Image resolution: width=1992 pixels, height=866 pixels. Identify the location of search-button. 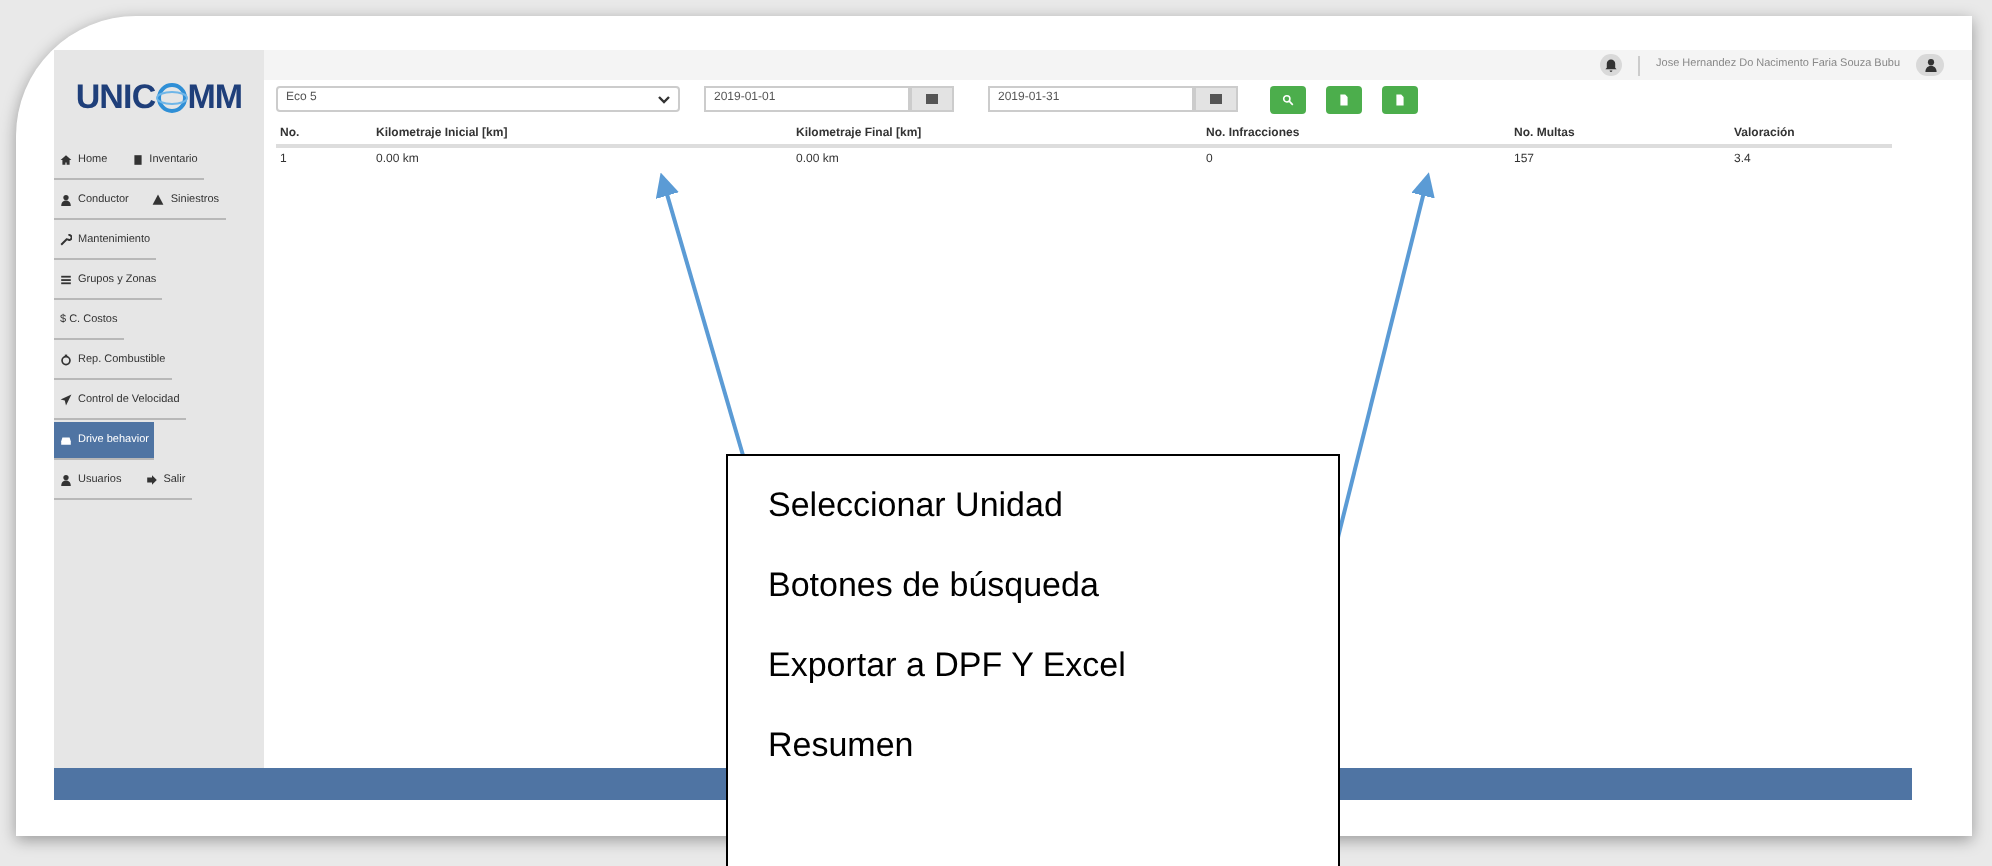
(1288, 99).